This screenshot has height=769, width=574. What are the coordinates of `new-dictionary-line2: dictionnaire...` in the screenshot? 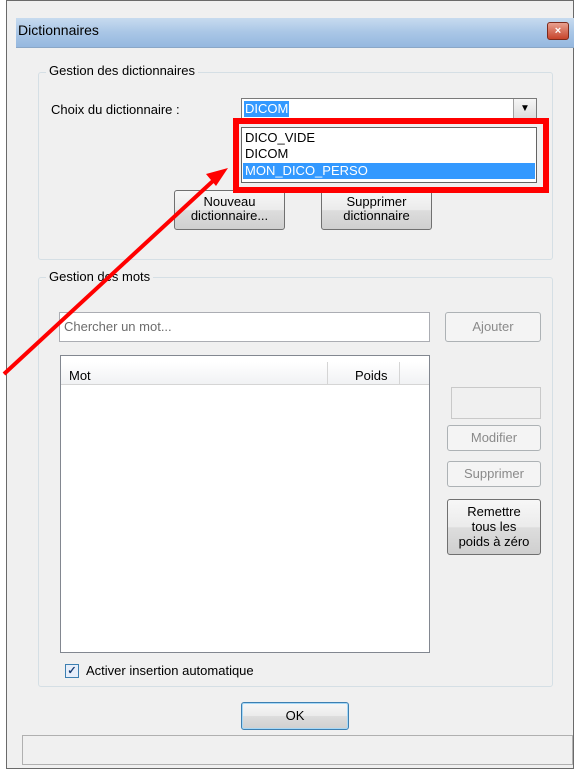 It's located at (229, 215).